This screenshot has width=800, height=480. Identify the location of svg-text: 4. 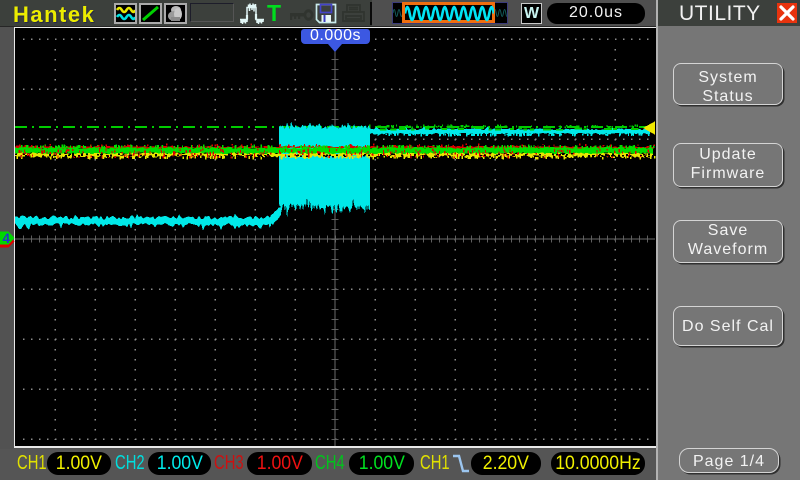
(7, 238).